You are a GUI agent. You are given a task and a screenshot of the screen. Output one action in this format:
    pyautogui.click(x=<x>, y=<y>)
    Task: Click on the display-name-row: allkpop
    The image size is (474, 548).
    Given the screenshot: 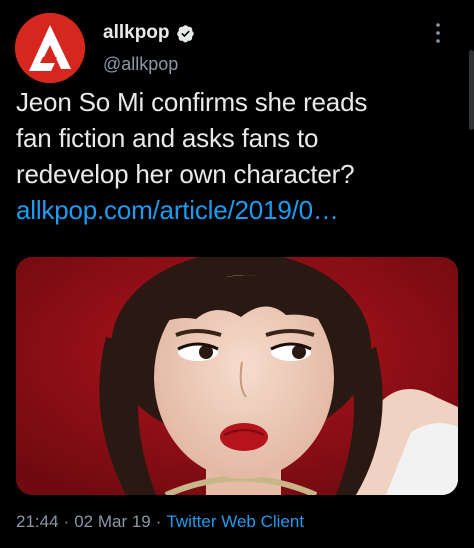 What is the action you would take?
    pyautogui.click(x=149, y=33)
    